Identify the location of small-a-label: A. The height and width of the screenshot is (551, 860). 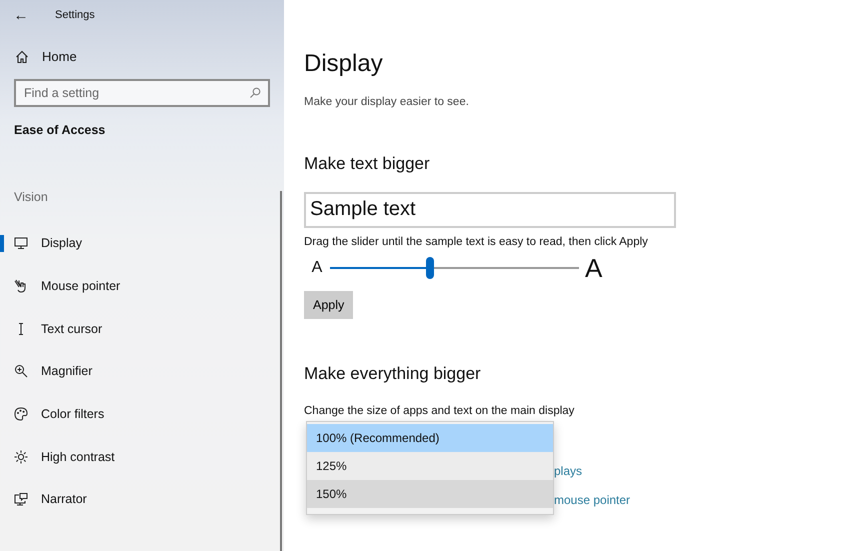
(317, 268).